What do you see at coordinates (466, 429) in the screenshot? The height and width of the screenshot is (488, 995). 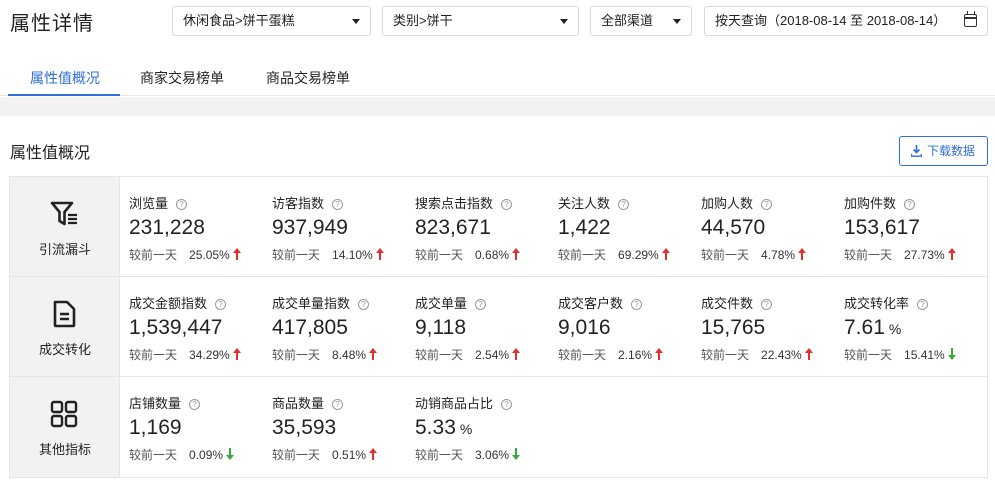 I see `metric-unit: %` at bounding box center [466, 429].